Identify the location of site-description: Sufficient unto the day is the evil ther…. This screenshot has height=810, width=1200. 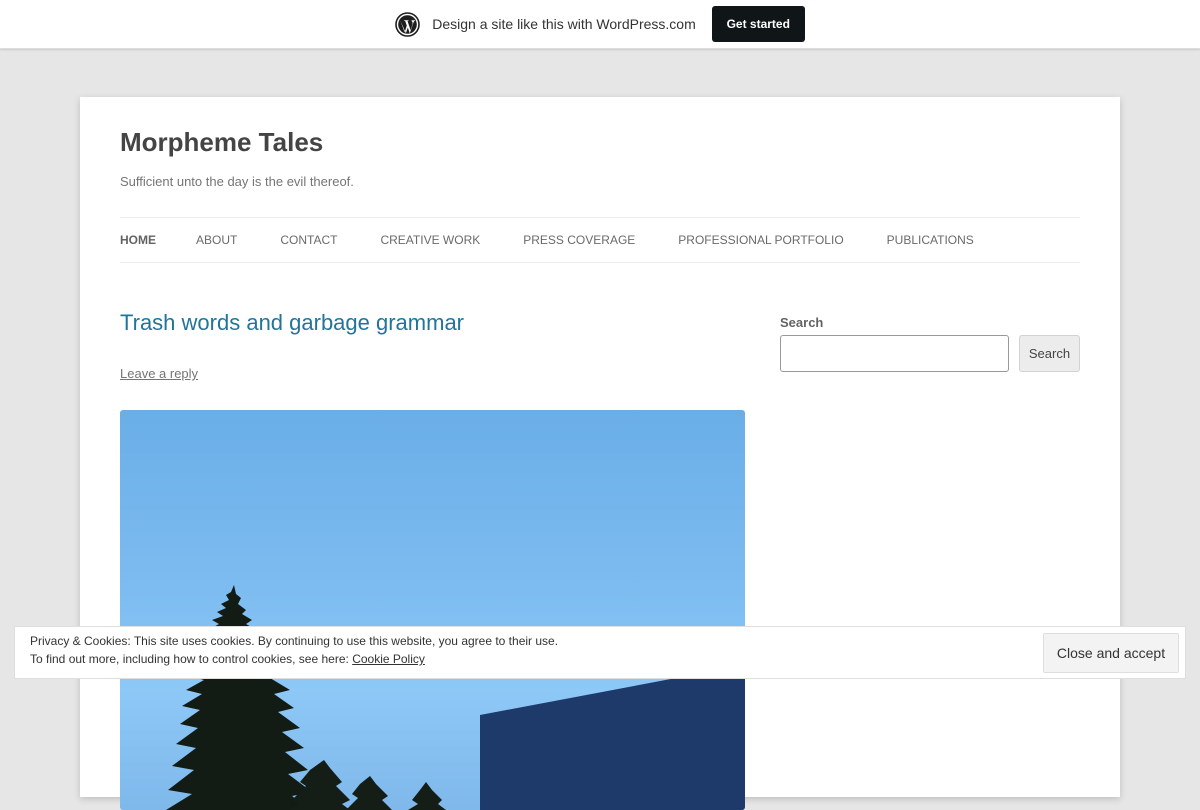
(237, 181).